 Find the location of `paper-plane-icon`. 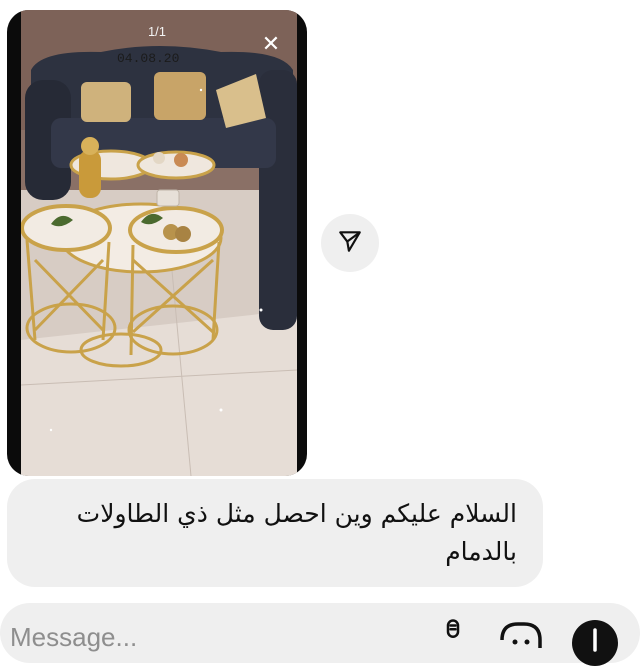

paper-plane-icon is located at coordinates (350, 243).